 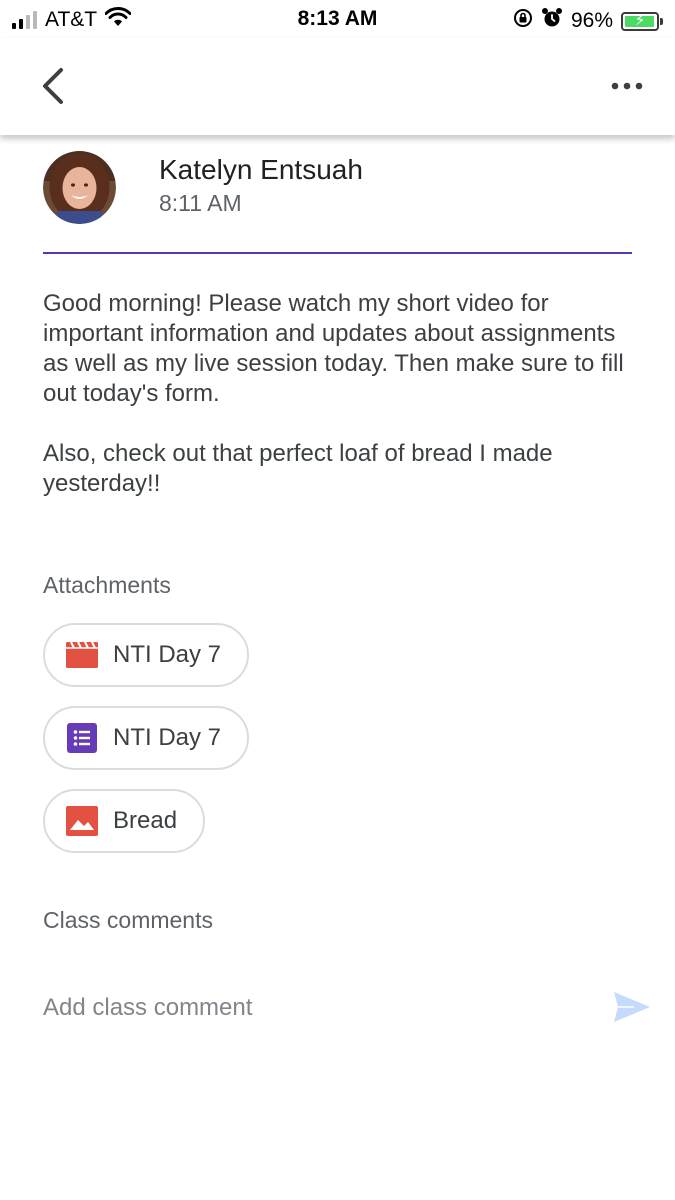 What do you see at coordinates (261, 169) in the screenshot?
I see `author-name: Katelyn Entsuah` at bounding box center [261, 169].